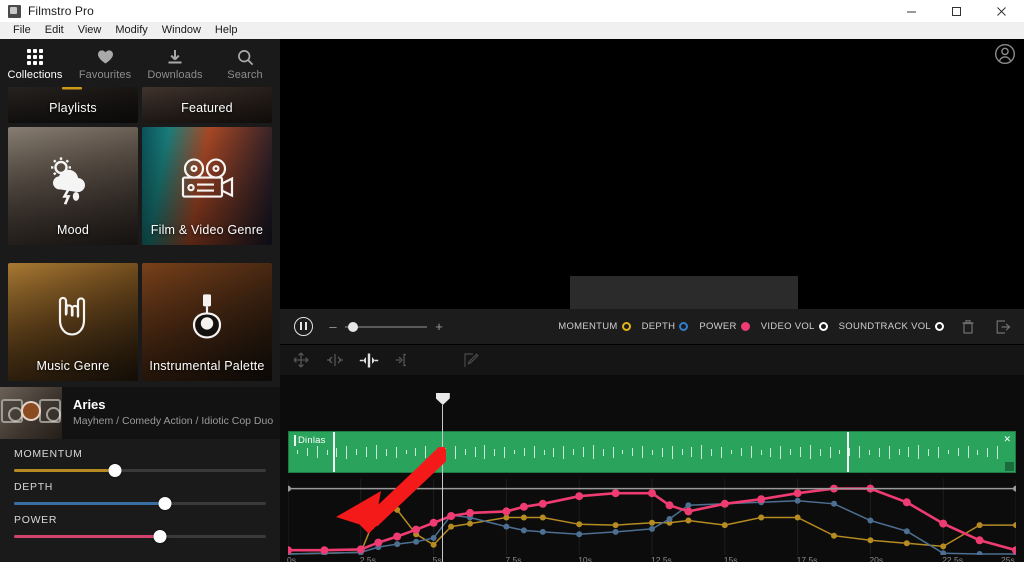 Image resolution: width=1024 pixels, height=562 pixels. What do you see at coordinates (367, 558) in the screenshot?
I see `axis-tick: 2.5s` at bounding box center [367, 558].